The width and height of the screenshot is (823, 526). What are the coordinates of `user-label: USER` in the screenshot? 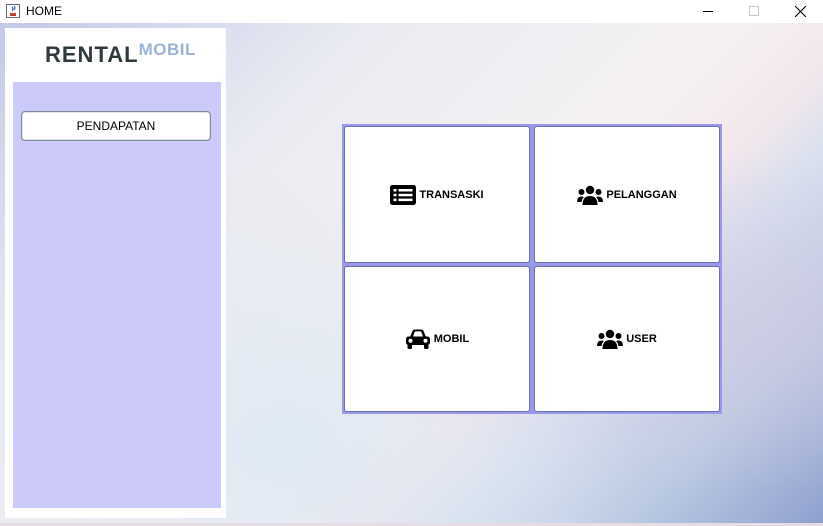 It's located at (641, 339).